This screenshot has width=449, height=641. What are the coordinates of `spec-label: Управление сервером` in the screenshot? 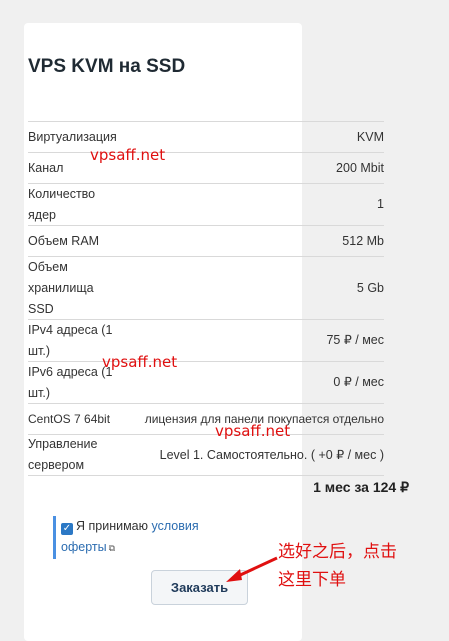 It's located at (63, 454).